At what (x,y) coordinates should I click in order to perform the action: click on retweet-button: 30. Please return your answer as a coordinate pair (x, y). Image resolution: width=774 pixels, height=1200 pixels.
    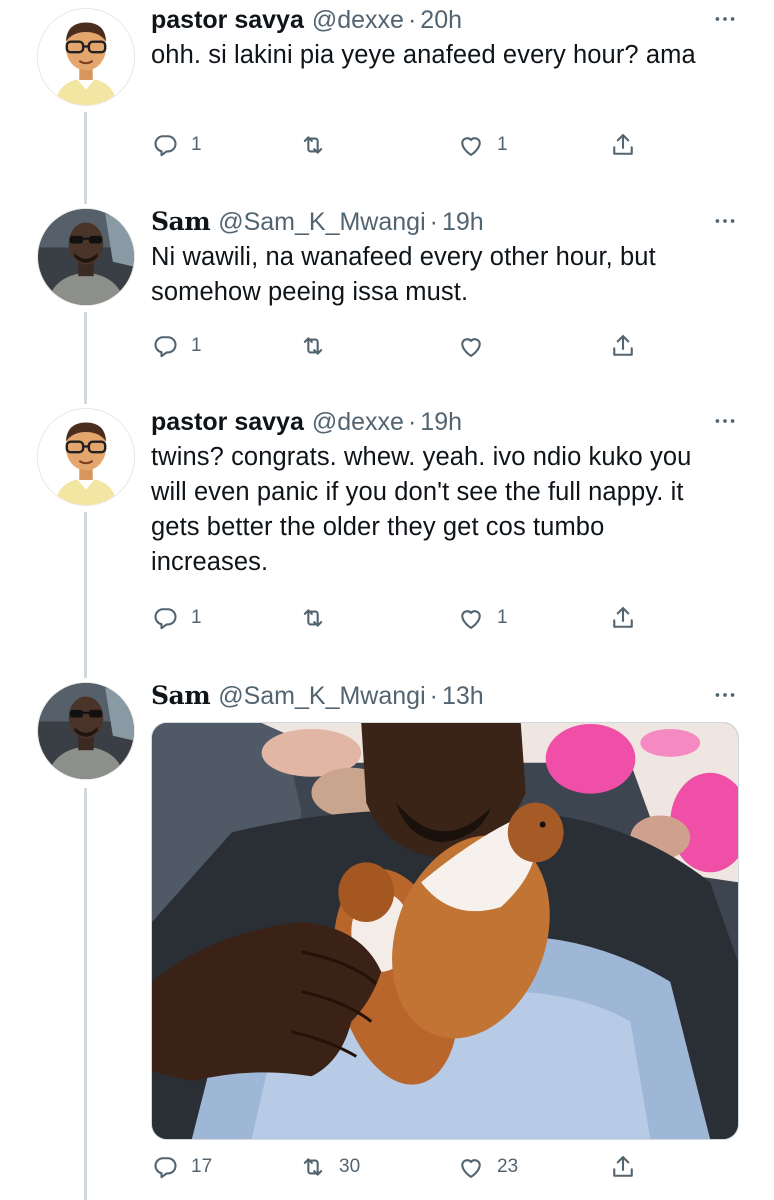
    Looking at the image, I should click on (329, 1167).